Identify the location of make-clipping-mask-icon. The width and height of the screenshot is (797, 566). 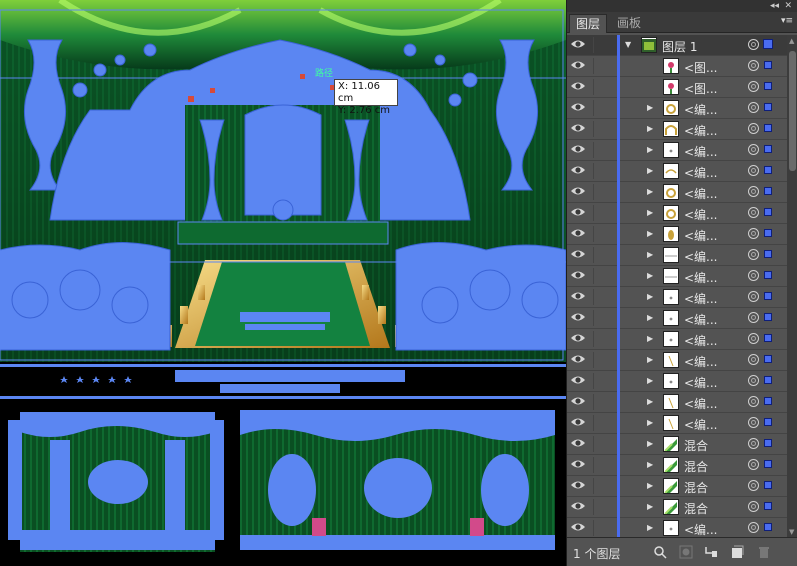
(686, 551).